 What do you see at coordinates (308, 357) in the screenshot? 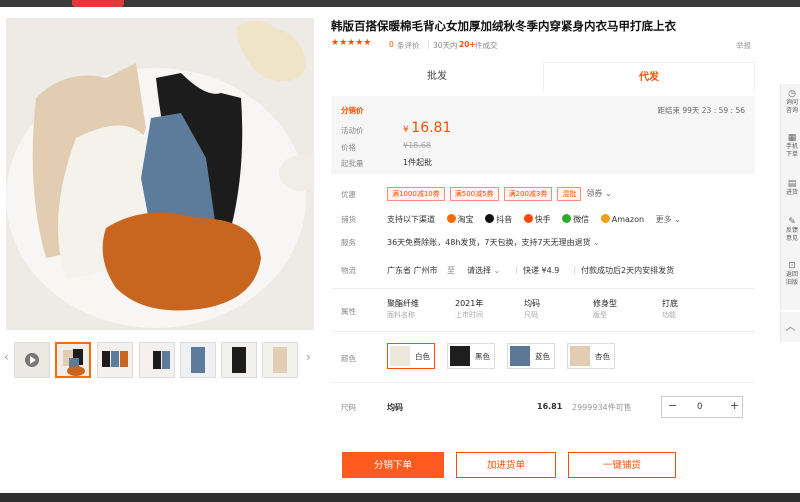
I see `thumb-next-icon: ›` at bounding box center [308, 357].